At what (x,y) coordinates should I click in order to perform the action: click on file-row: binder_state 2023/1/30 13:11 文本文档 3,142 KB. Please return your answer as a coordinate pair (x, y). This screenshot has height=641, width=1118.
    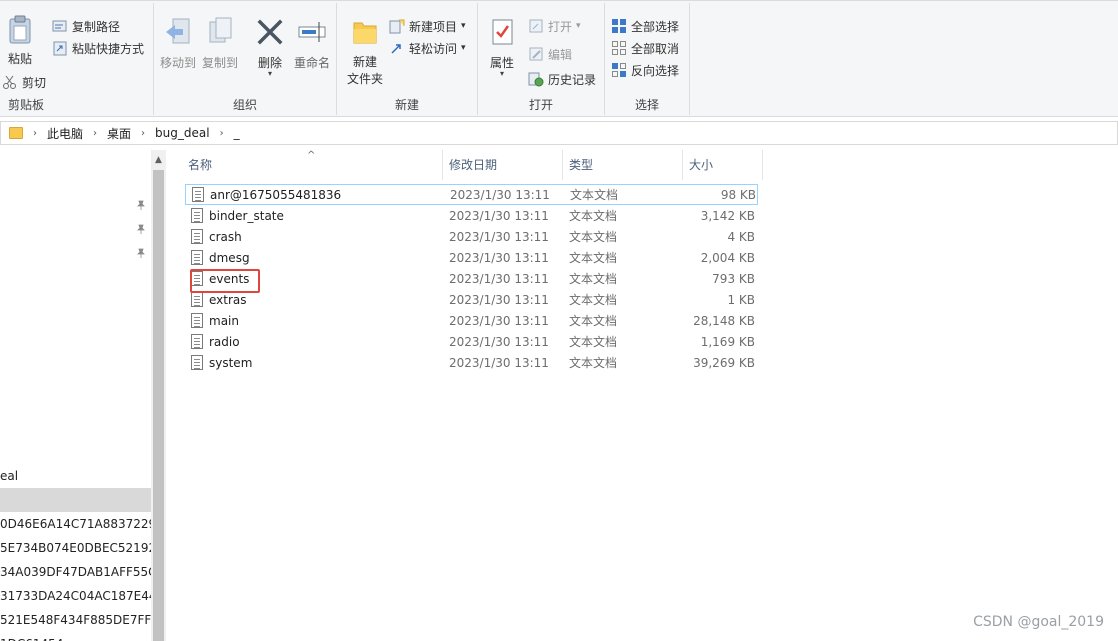
    Looking at the image, I should click on (471, 215).